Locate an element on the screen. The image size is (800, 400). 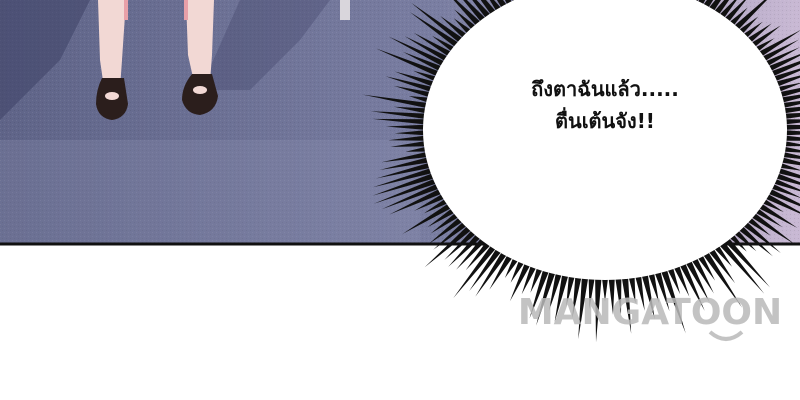
watermark-text: MANGATOON is located at coordinates (650, 312).